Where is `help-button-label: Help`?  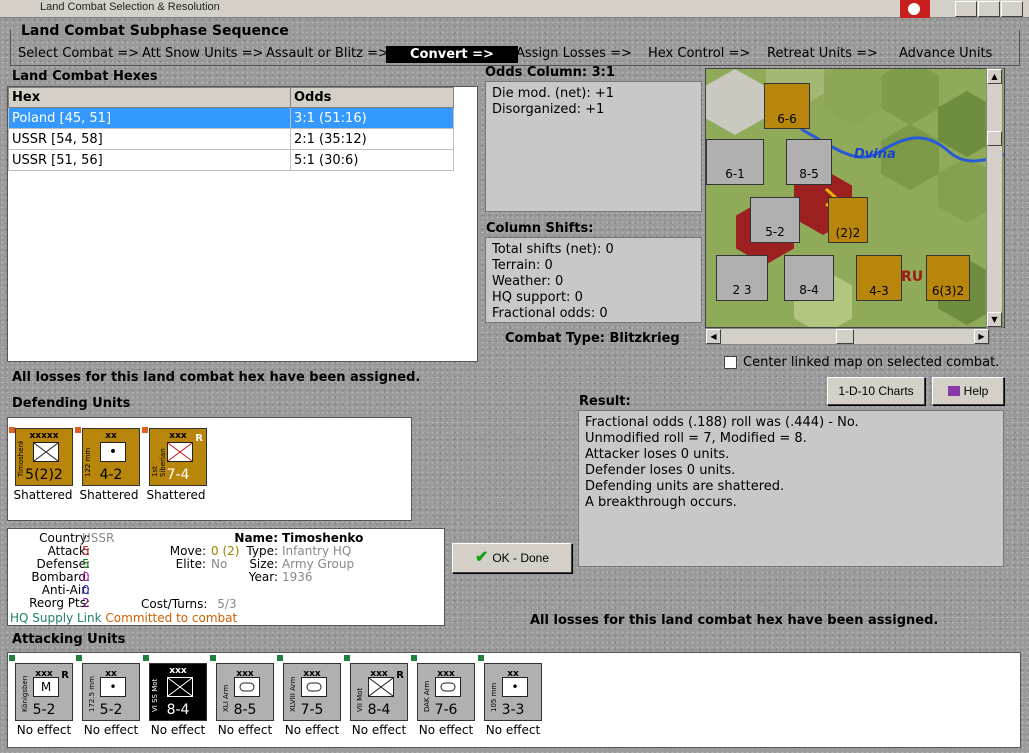 help-button-label: Help is located at coordinates (976, 391).